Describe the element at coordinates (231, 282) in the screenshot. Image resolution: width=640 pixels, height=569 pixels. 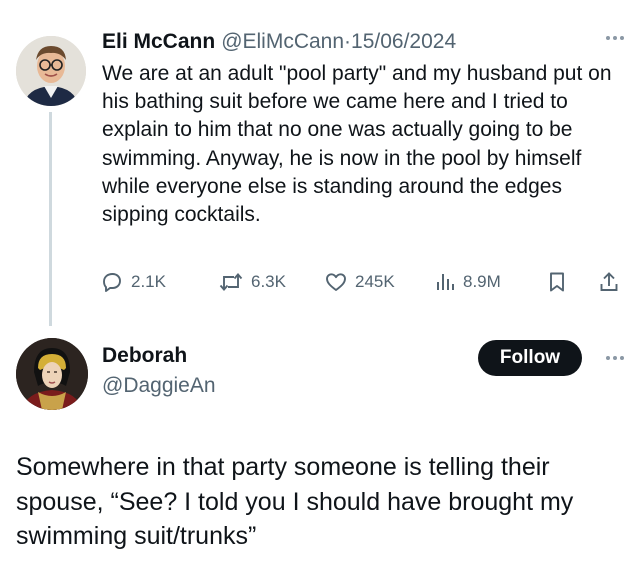
I see `repost-icon` at that location.